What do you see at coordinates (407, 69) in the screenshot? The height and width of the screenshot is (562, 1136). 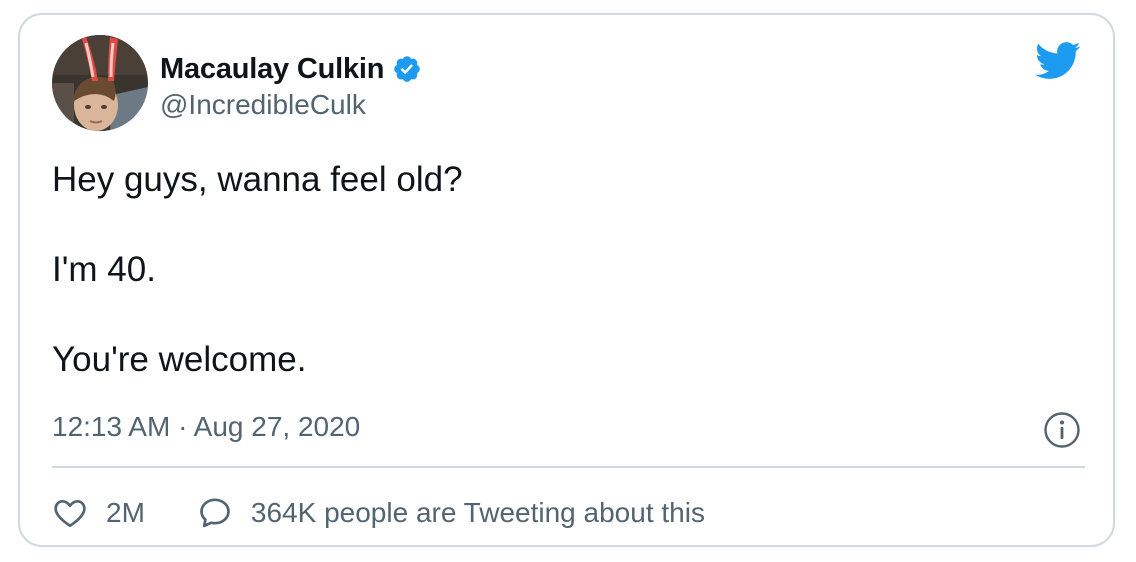 I see `verified-badge-icon` at bounding box center [407, 69].